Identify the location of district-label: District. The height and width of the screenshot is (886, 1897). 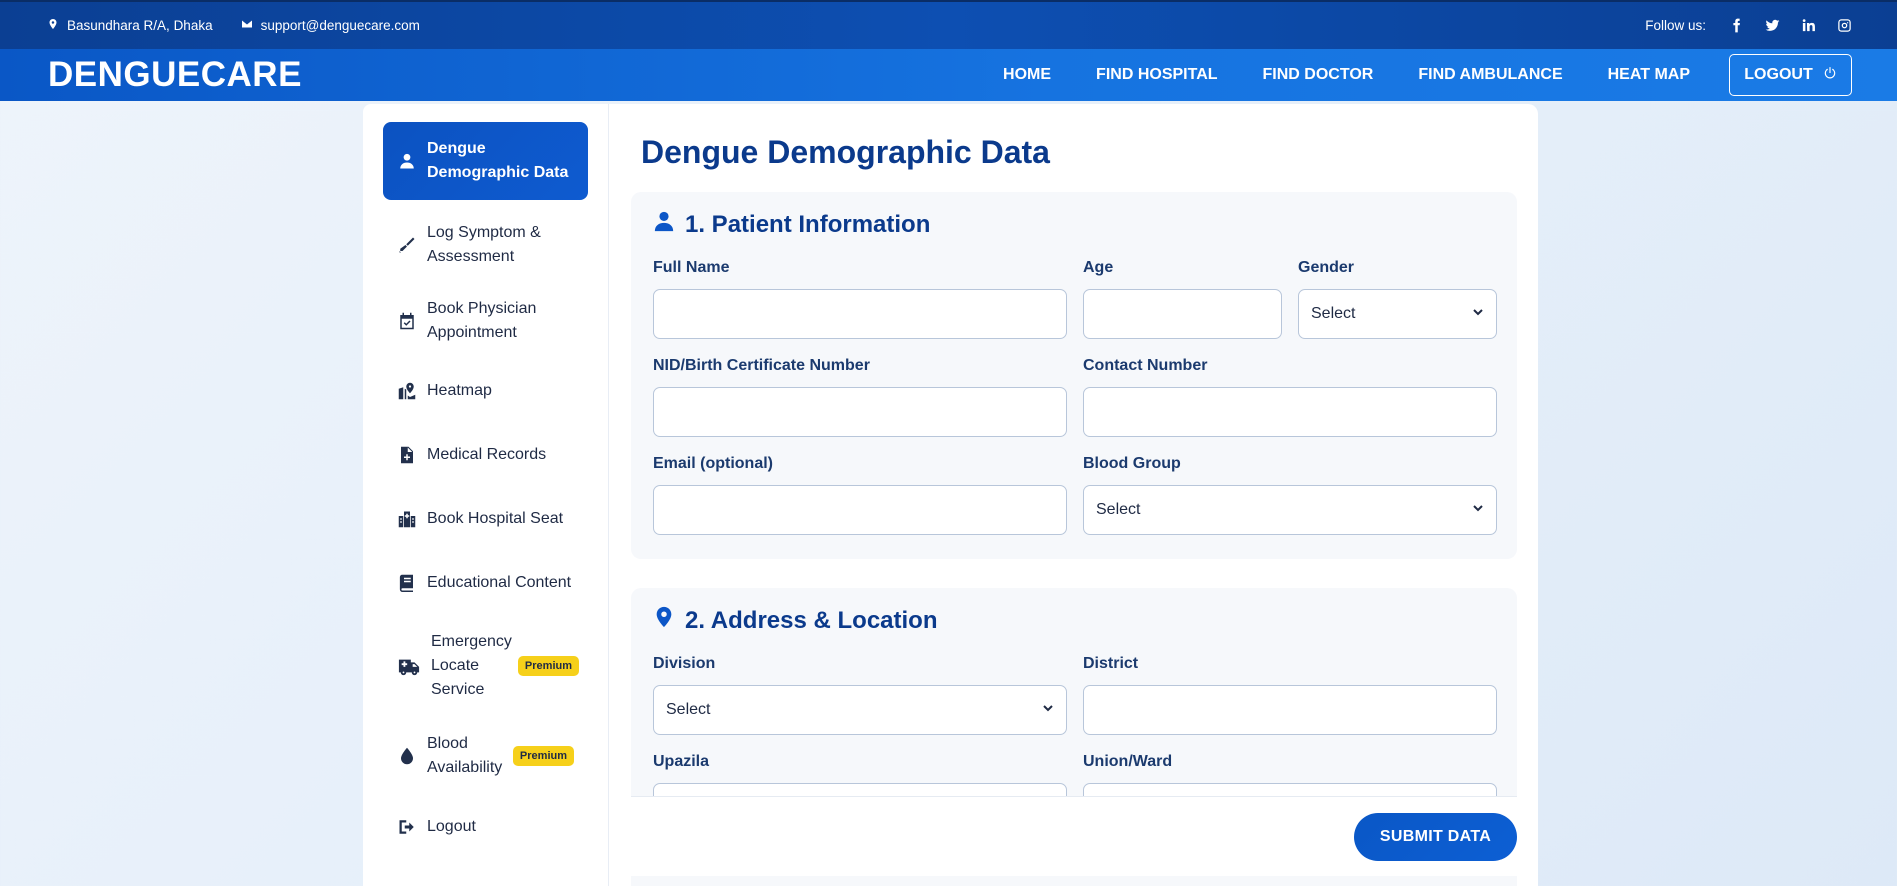
(1111, 663).